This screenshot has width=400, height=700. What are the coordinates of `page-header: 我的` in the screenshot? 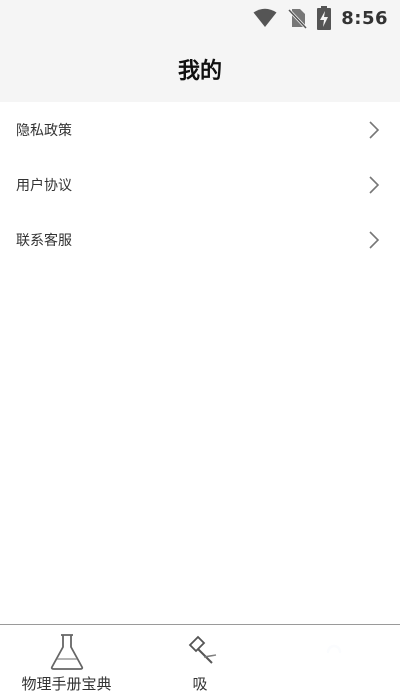 It's located at (200, 69).